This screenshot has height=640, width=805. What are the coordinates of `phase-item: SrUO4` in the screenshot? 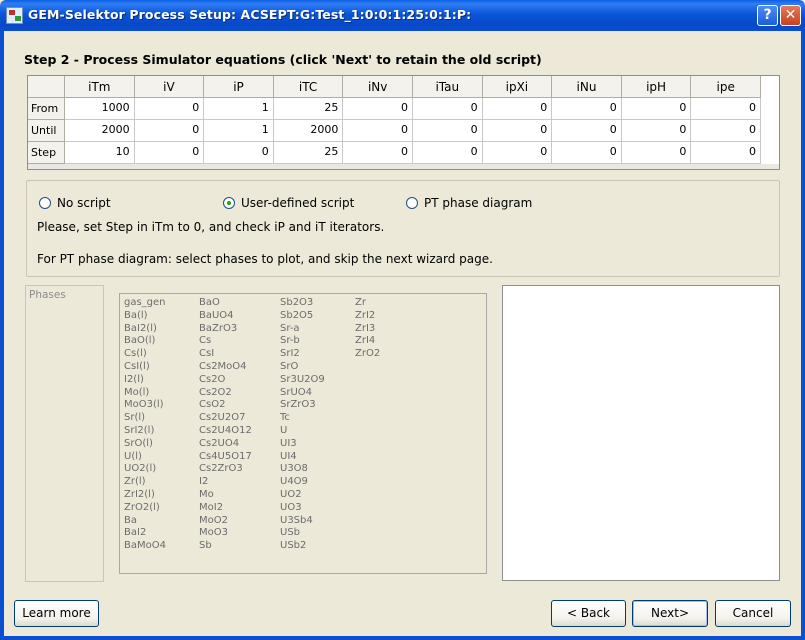 It's located at (302, 393).